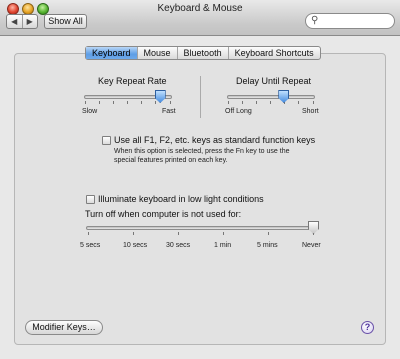 This screenshot has width=400, height=359. I want to click on key-repeat-min-label: Slow, so click(90, 111).